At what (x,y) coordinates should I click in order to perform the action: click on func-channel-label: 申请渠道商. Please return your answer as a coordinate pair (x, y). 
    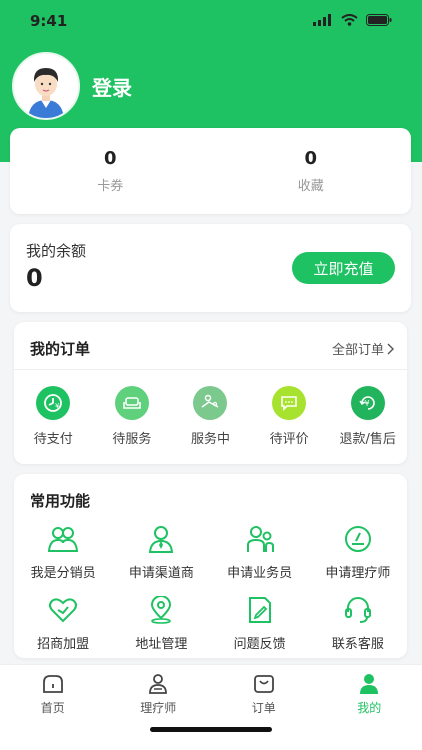
    Looking at the image, I should click on (161, 573).